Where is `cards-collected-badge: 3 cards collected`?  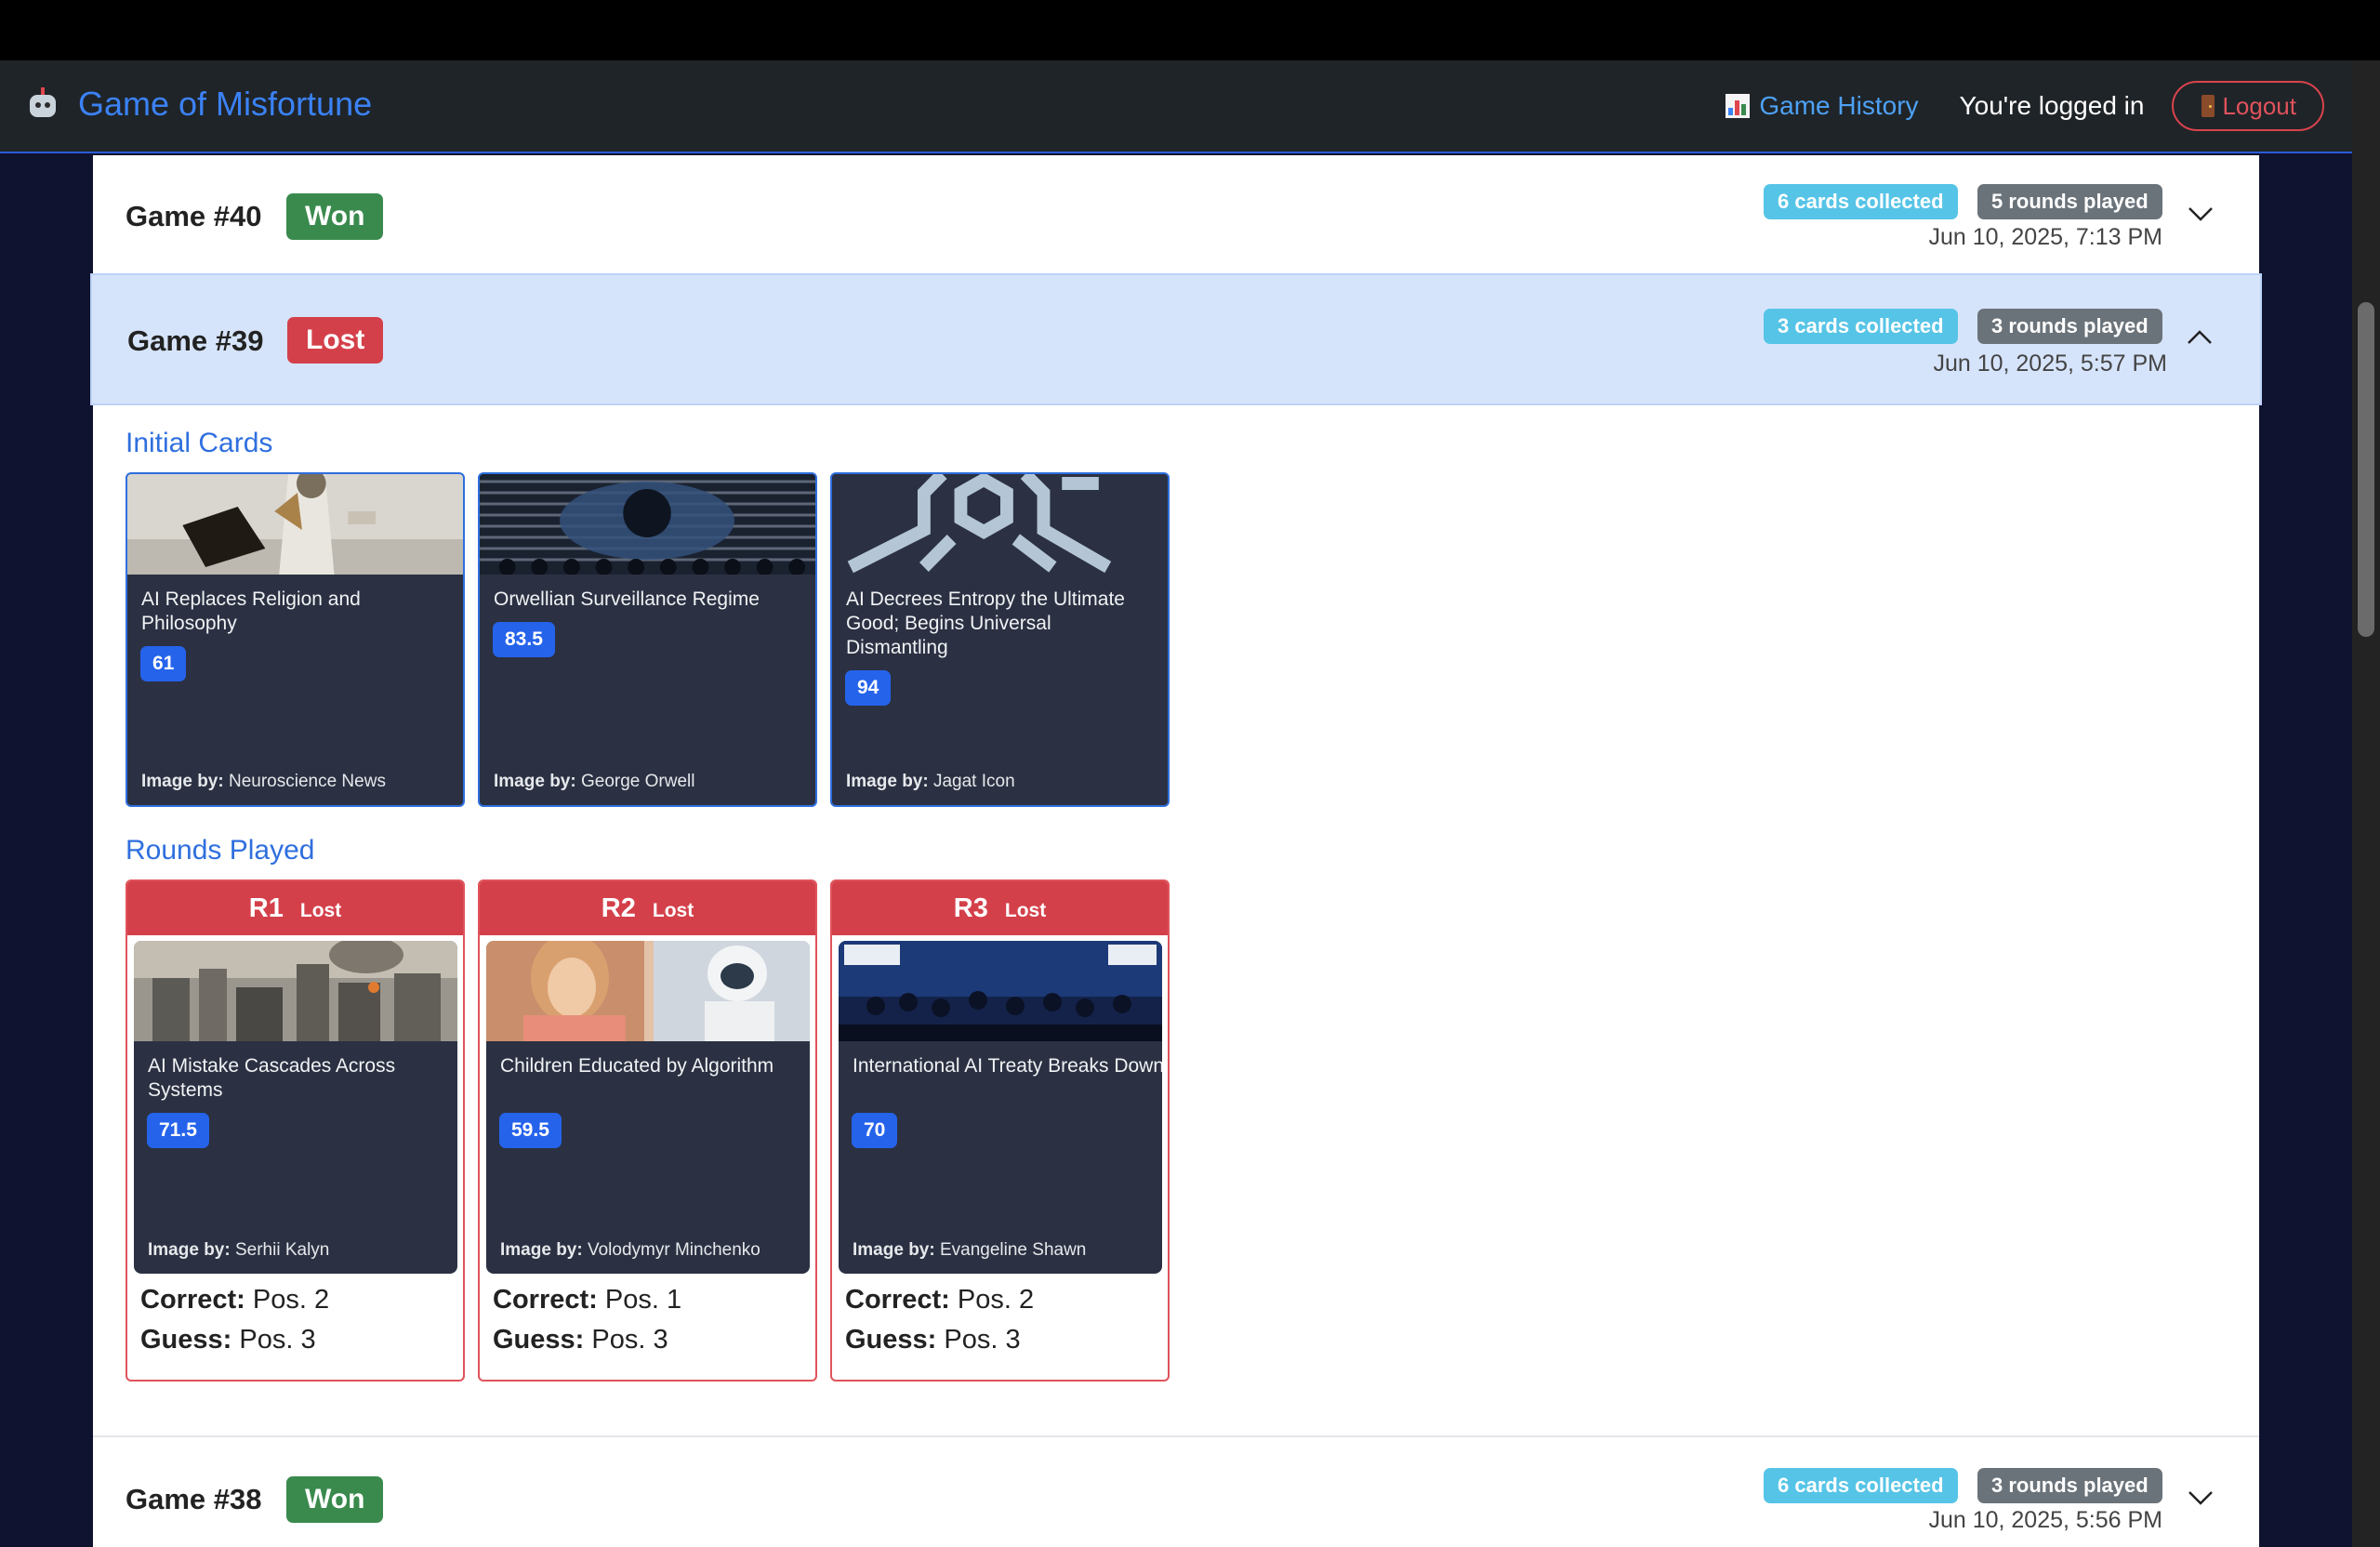 cards-collected-badge: 3 cards collected is located at coordinates (1861, 326).